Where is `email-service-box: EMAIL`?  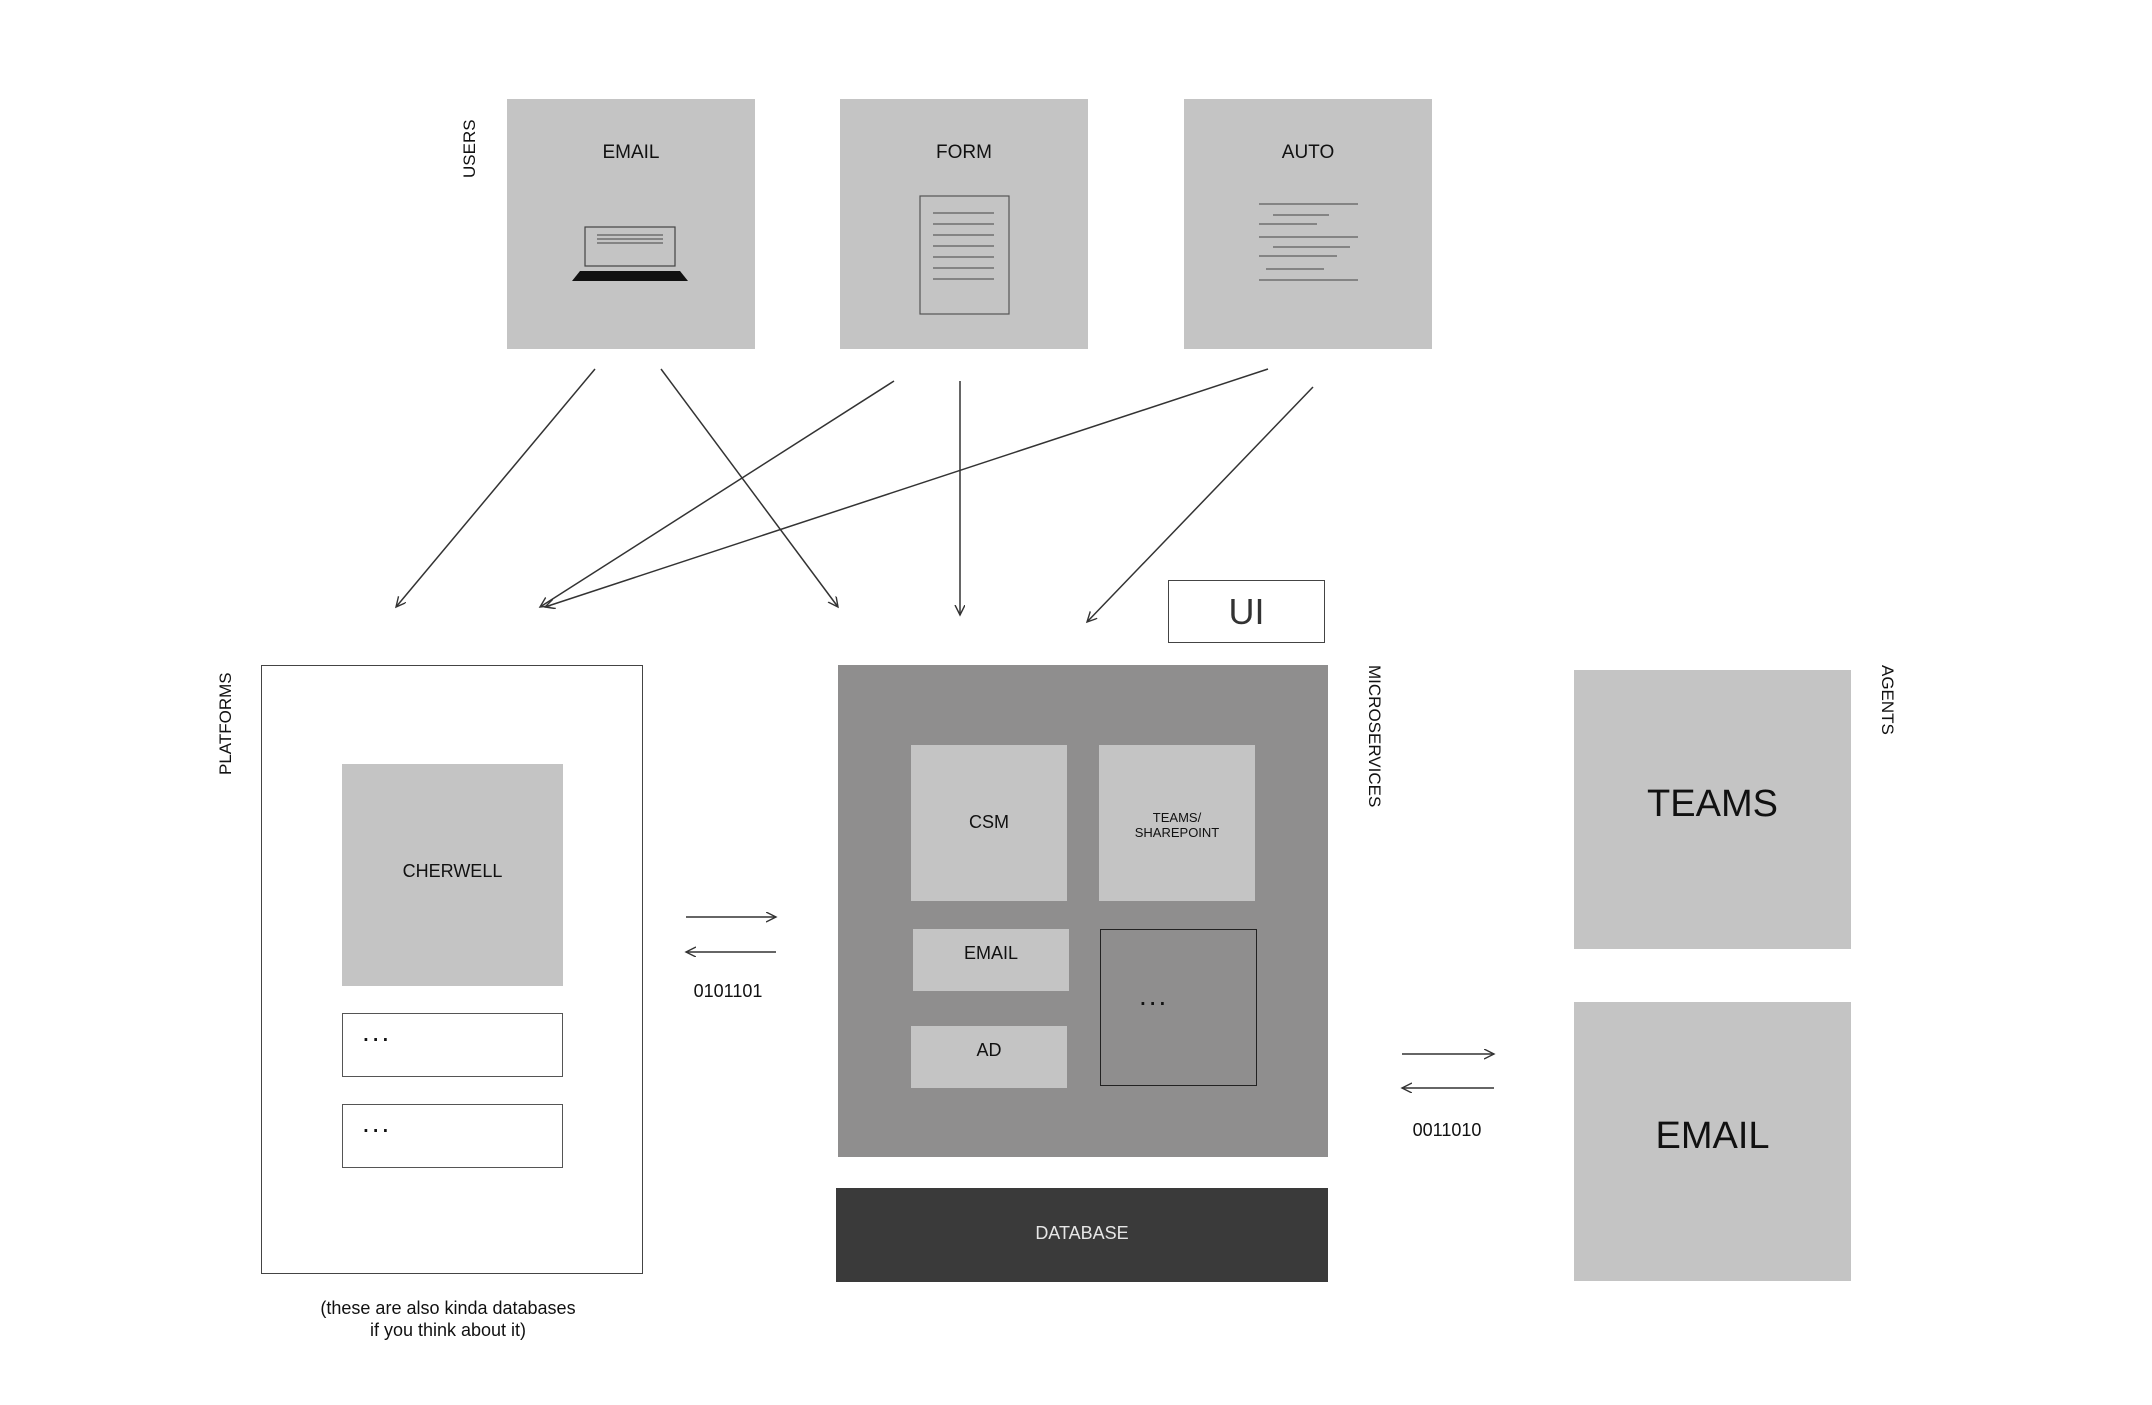
email-service-box: EMAIL is located at coordinates (991, 960).